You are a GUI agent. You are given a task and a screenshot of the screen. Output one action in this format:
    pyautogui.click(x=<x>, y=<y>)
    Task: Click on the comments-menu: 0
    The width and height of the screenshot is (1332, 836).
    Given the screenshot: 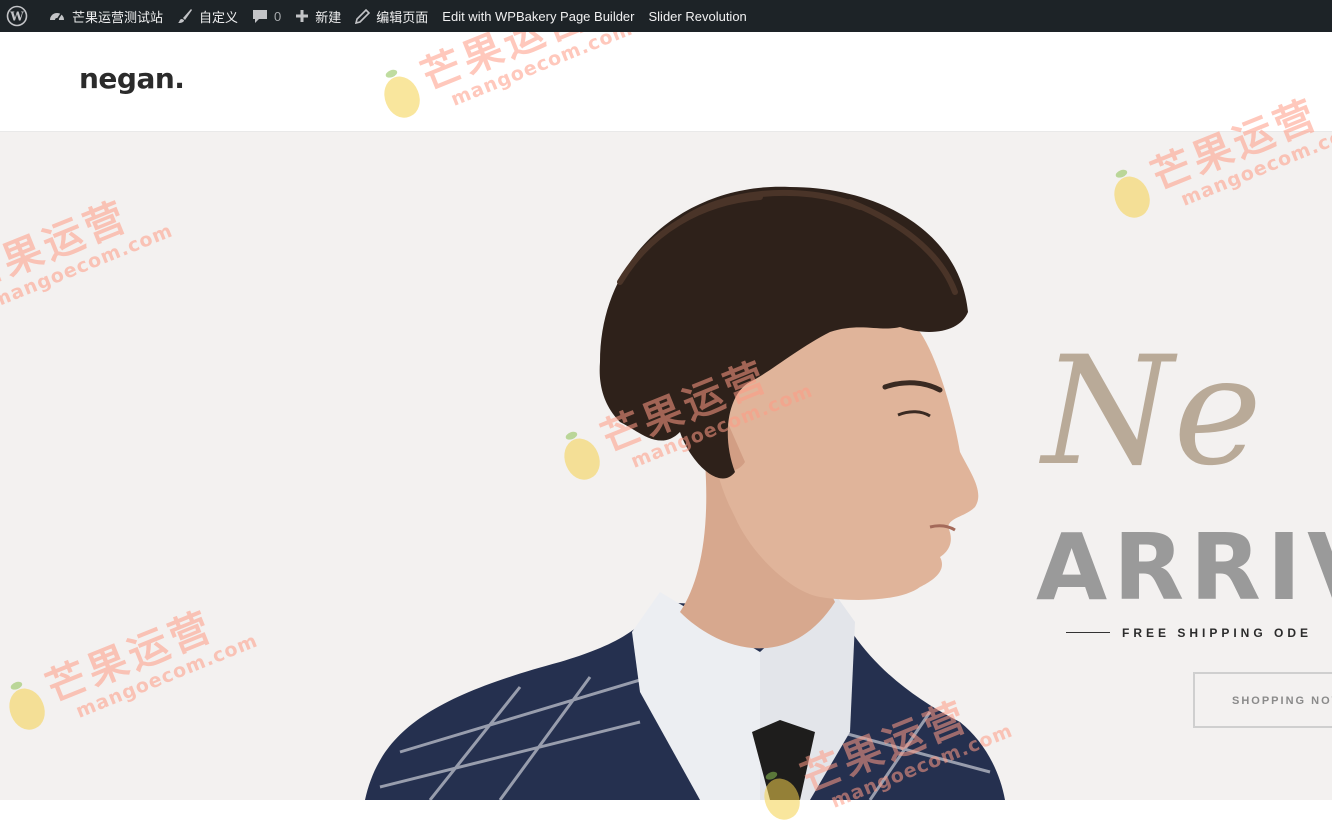 What is the action you would take?
    pyautogui.click(x=266, y=16)
    